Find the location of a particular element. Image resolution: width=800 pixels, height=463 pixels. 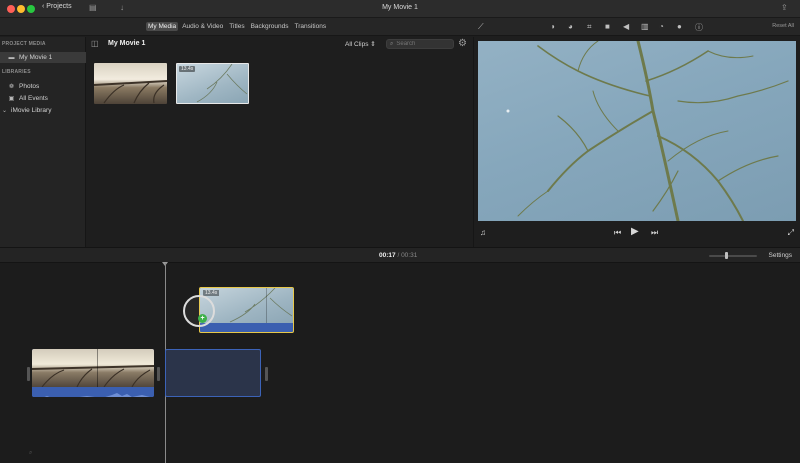

color-correction-icon: ◕ is located at coordinates (570, 26).